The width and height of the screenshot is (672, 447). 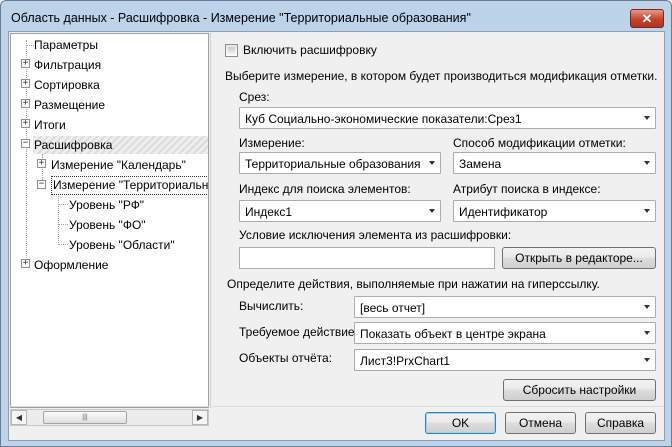 What do you see at coordinates (272, 143) in the screenshot?
I see `dimension-label: Измерение:` at bounding box center [272, 143].